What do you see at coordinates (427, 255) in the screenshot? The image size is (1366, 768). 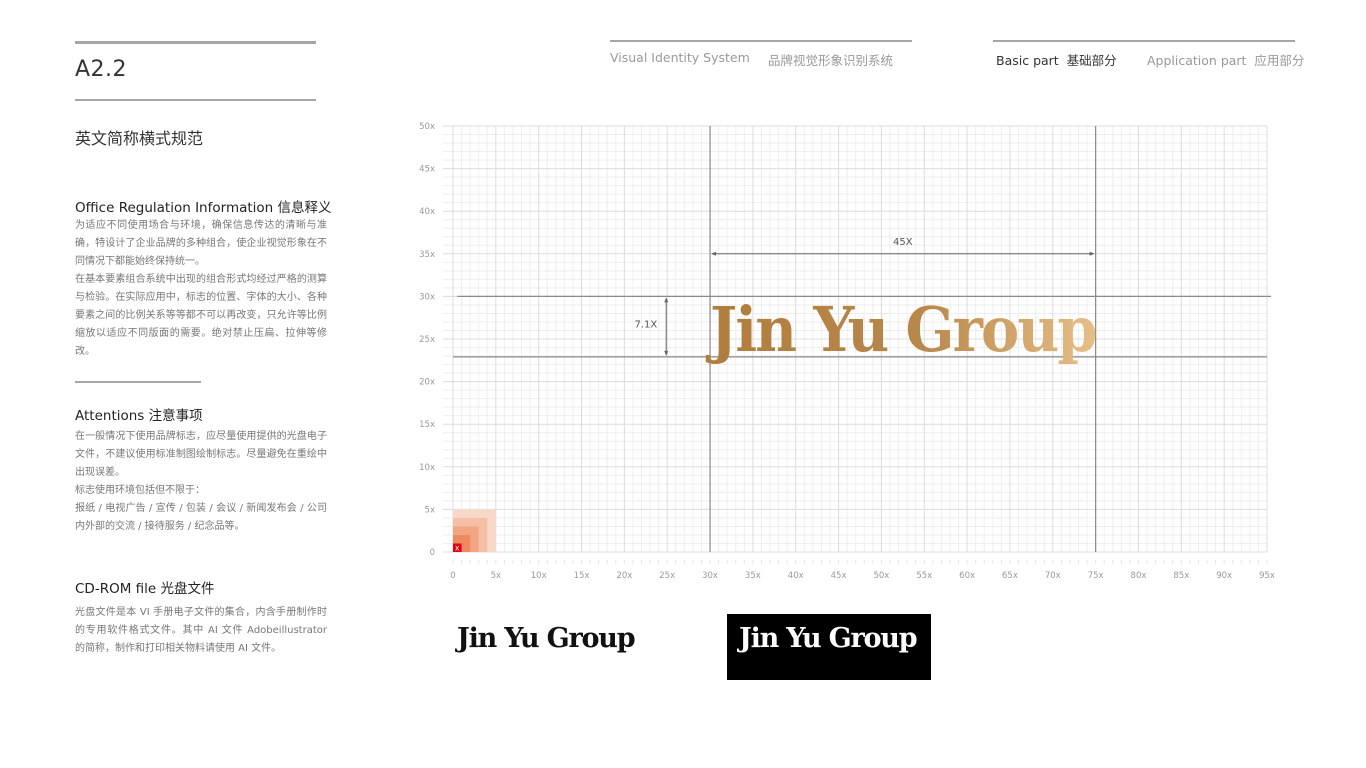 I see `y-tick-label: 35x` at bounding box center [427, 255].